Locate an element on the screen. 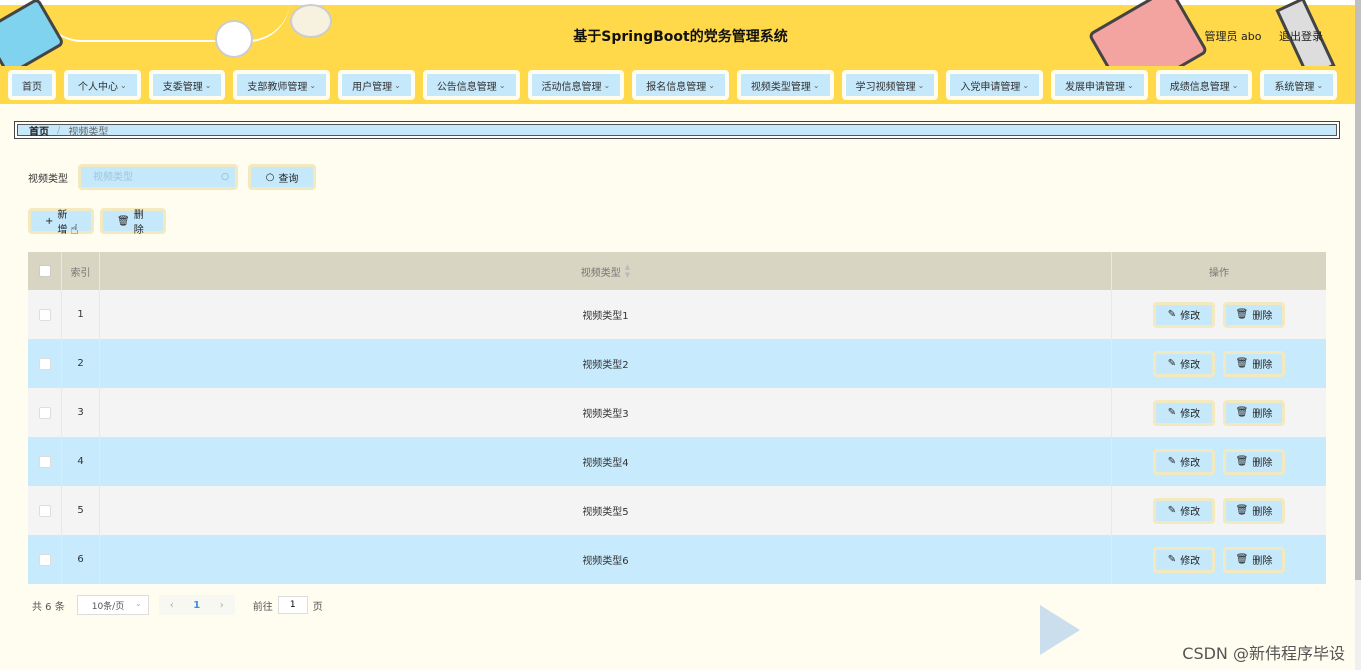  nav-item-3: 支部教师管理 ⌄ is located at coordinates (282, 85).